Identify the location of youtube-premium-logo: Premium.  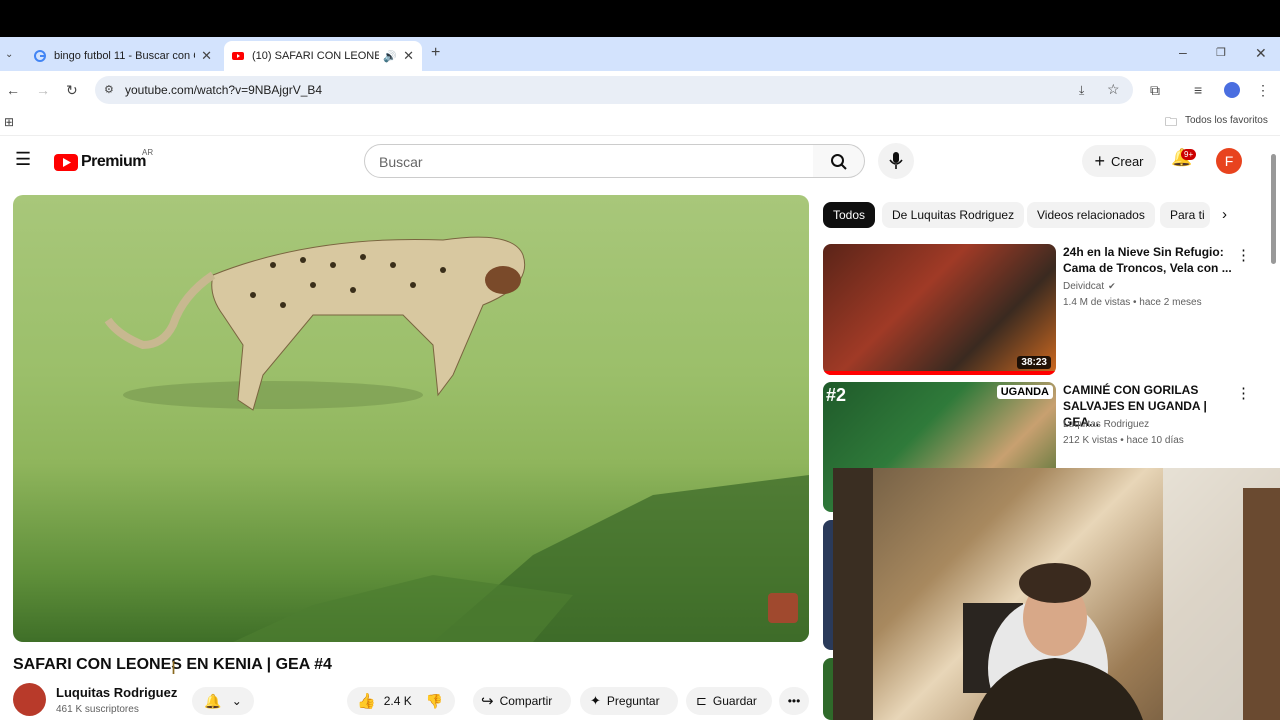
(100, 162).